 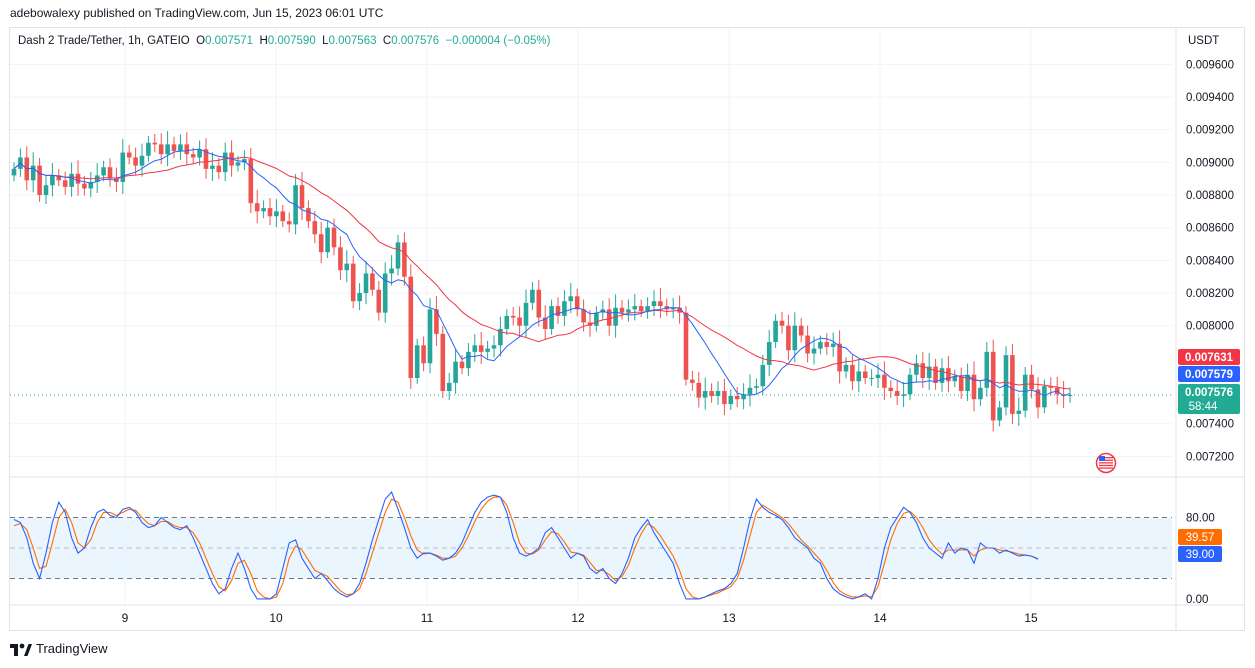 I want to click on price-tick-label: 0.008800, so click(x=1210, y=196).